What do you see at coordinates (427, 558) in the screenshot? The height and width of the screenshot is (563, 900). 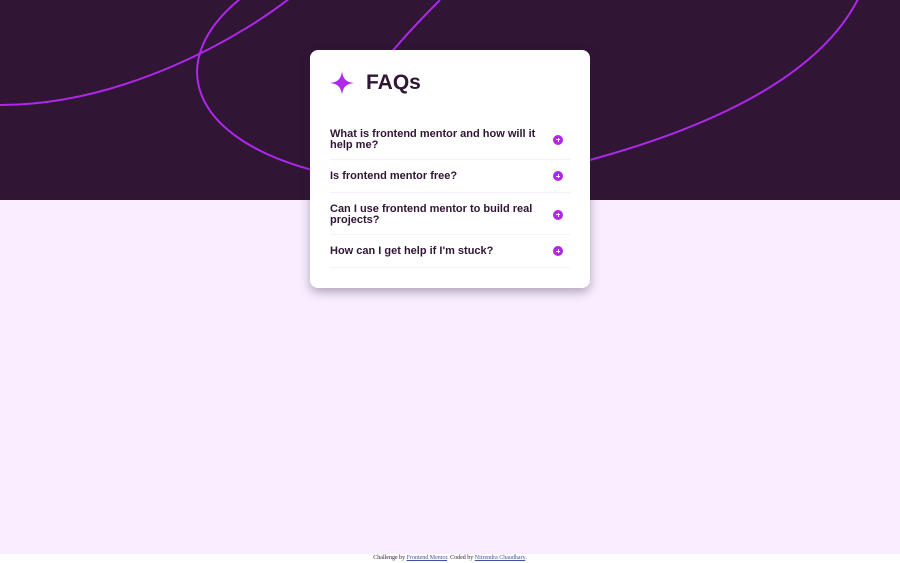 I see `frontend-mentor-link: Frontend Mentor` at bounding box center [427, 558].